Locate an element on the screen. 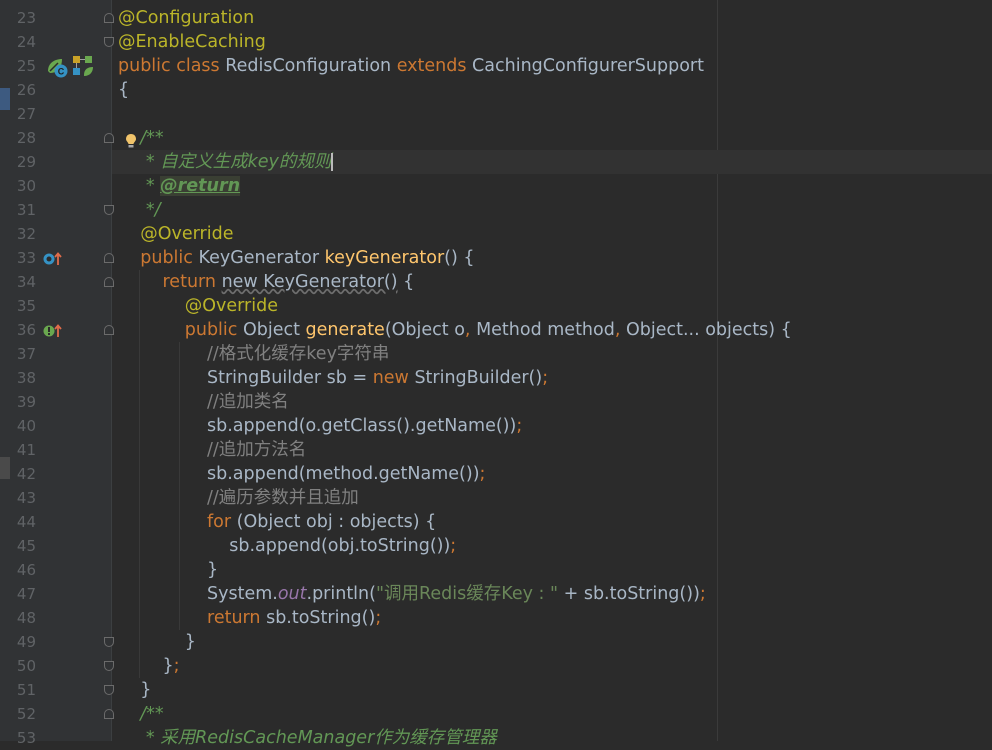 The image size is (992, 750). code-line: 51 } is located at coordinates (496, 690).